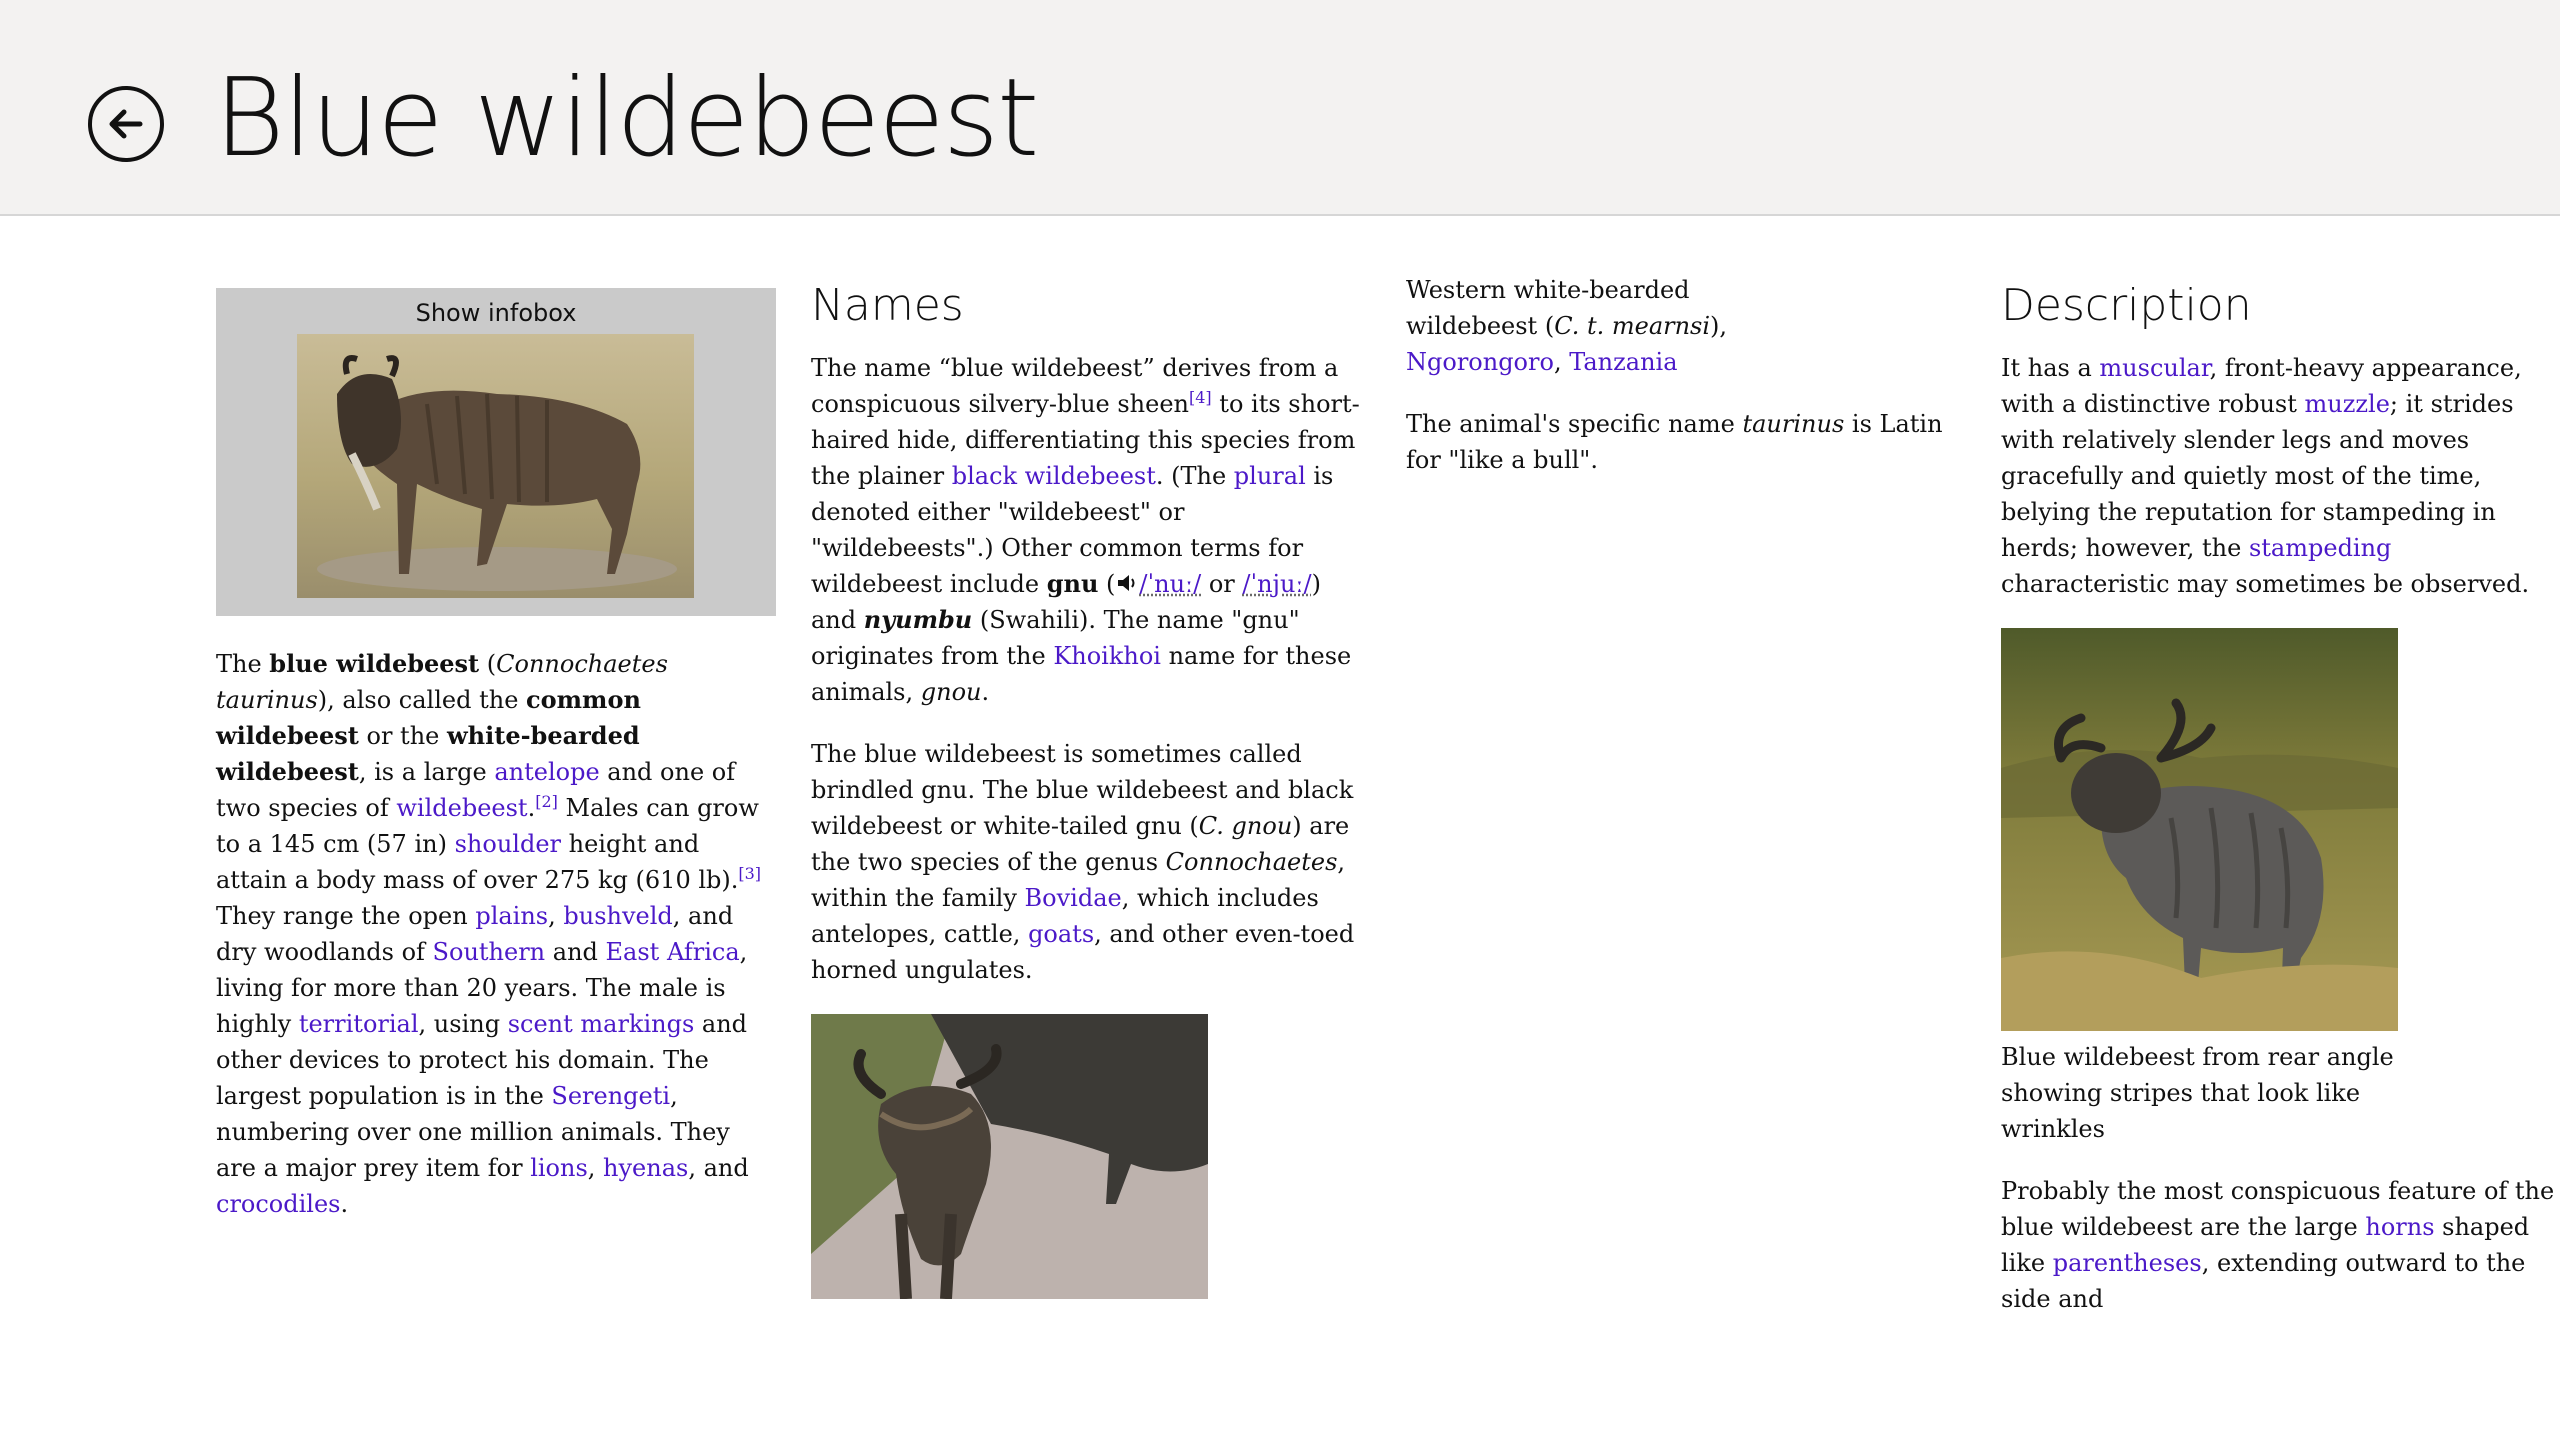 The image size is (2560, 1440). What do you see at coordinates (489, 952) in the screenshot?
I see `link-southern: Southern` at bounding box center [489, 952].